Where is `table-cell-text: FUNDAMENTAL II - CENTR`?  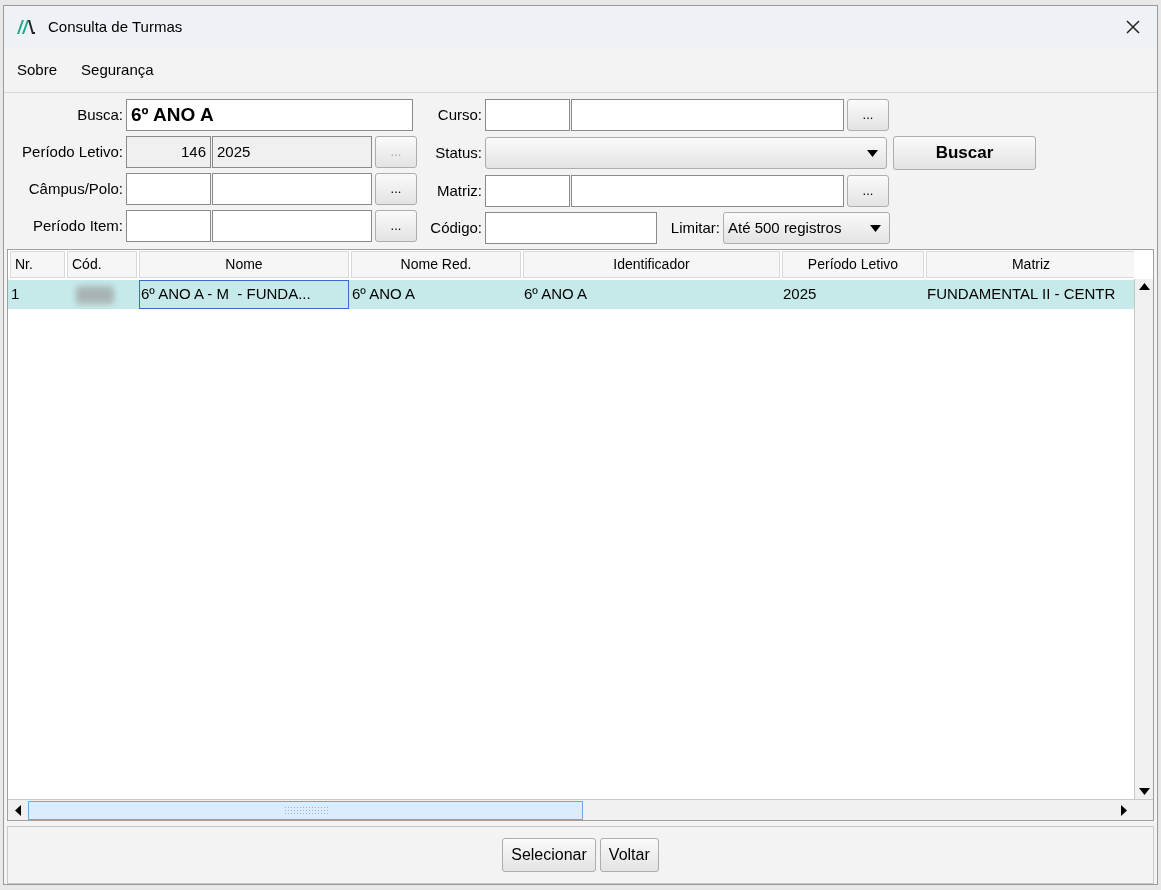 table-cell-text: FUNDAMENTAL II - CENTR is located at coordinates (1021, 294).